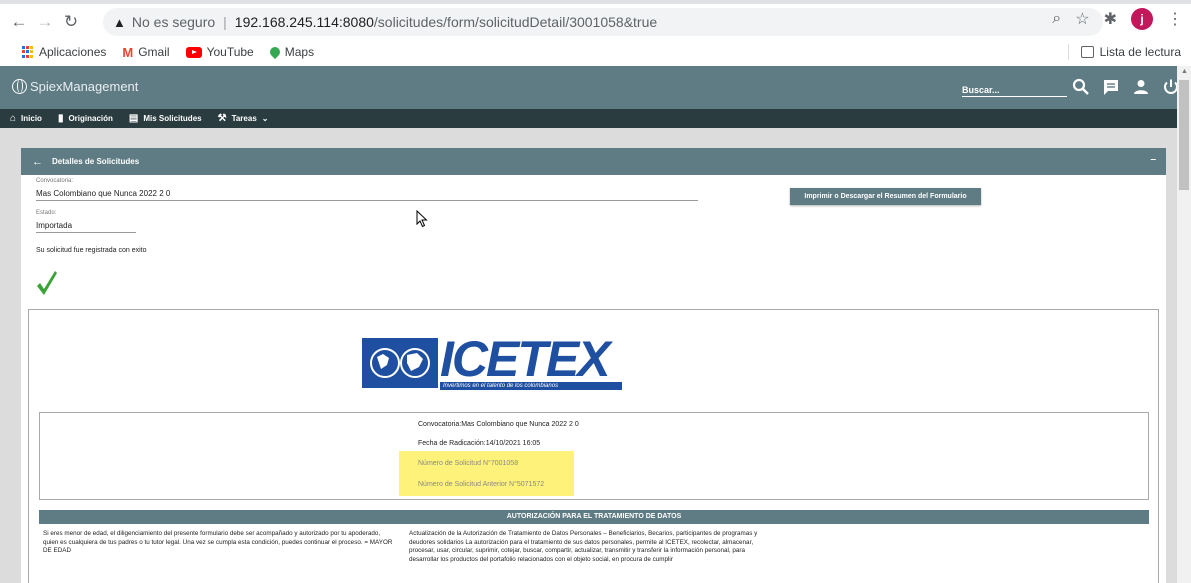  What do you see at coordinates (84, 86) in the screenshot?
I see `brand-name: SpiexManagement` at bounding box center [84, 86].